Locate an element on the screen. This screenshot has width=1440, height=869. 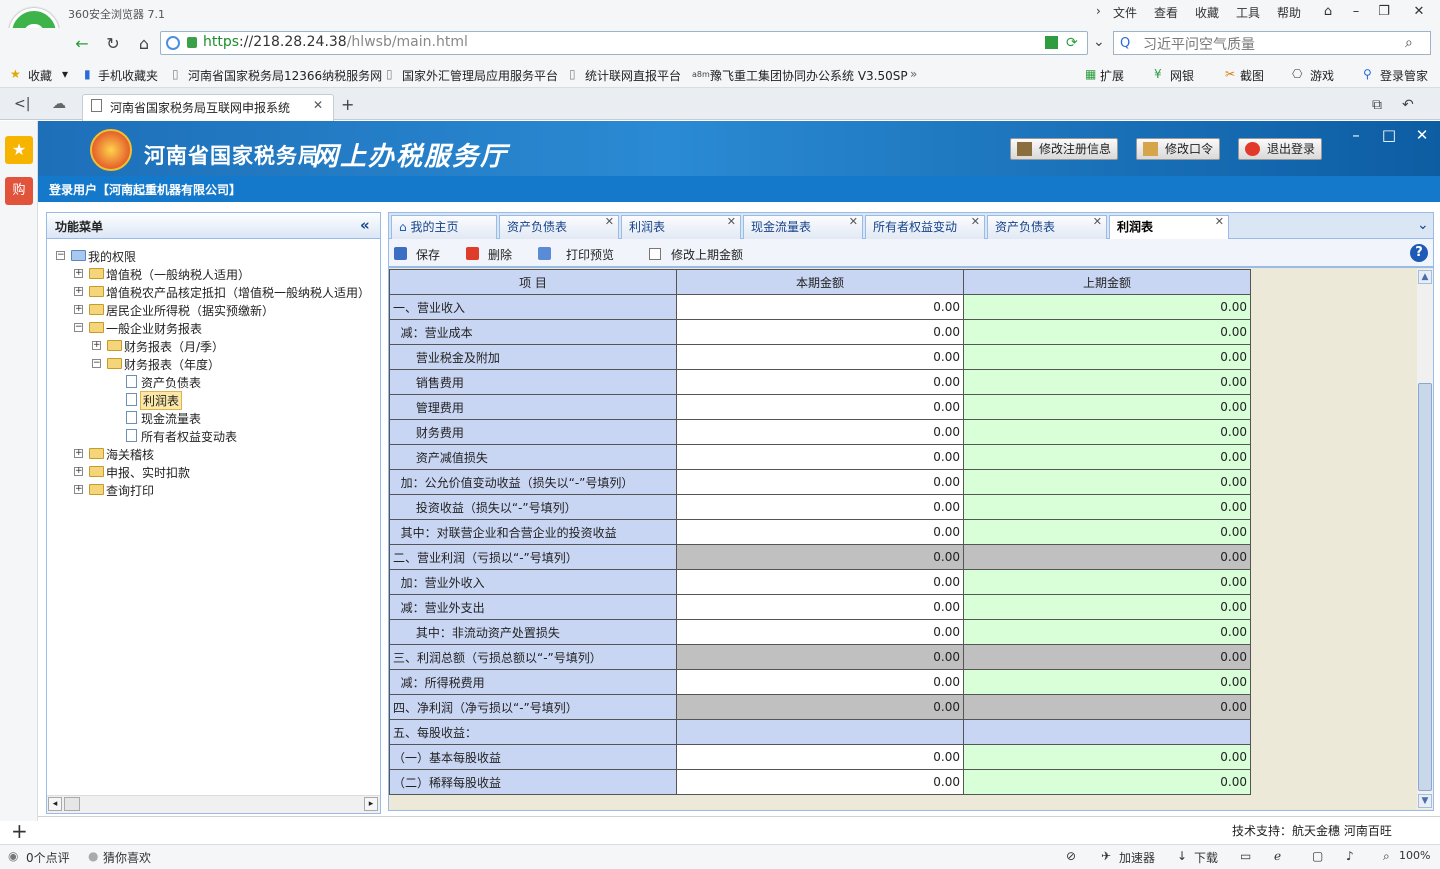
url-text: https://218.28.24.38/hlwsb/main.html is located at coordinates (335, 42).